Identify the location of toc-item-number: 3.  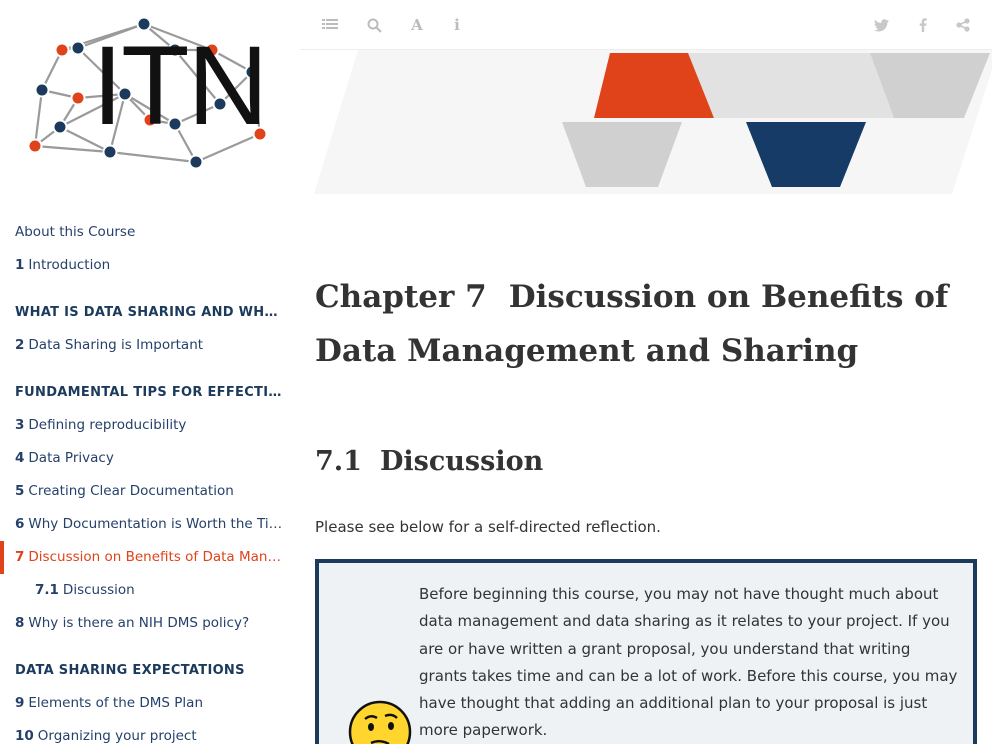
(20, 425).